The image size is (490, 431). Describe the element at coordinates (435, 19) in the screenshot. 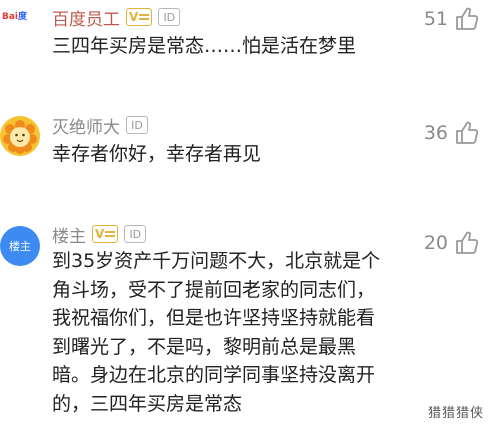

I see `like-count: 51` at that location.